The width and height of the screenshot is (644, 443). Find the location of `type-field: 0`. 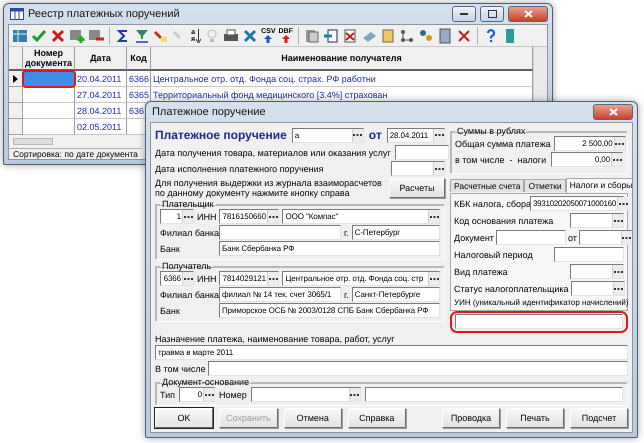

type-field: 0 is located at coordinates (197, 394).